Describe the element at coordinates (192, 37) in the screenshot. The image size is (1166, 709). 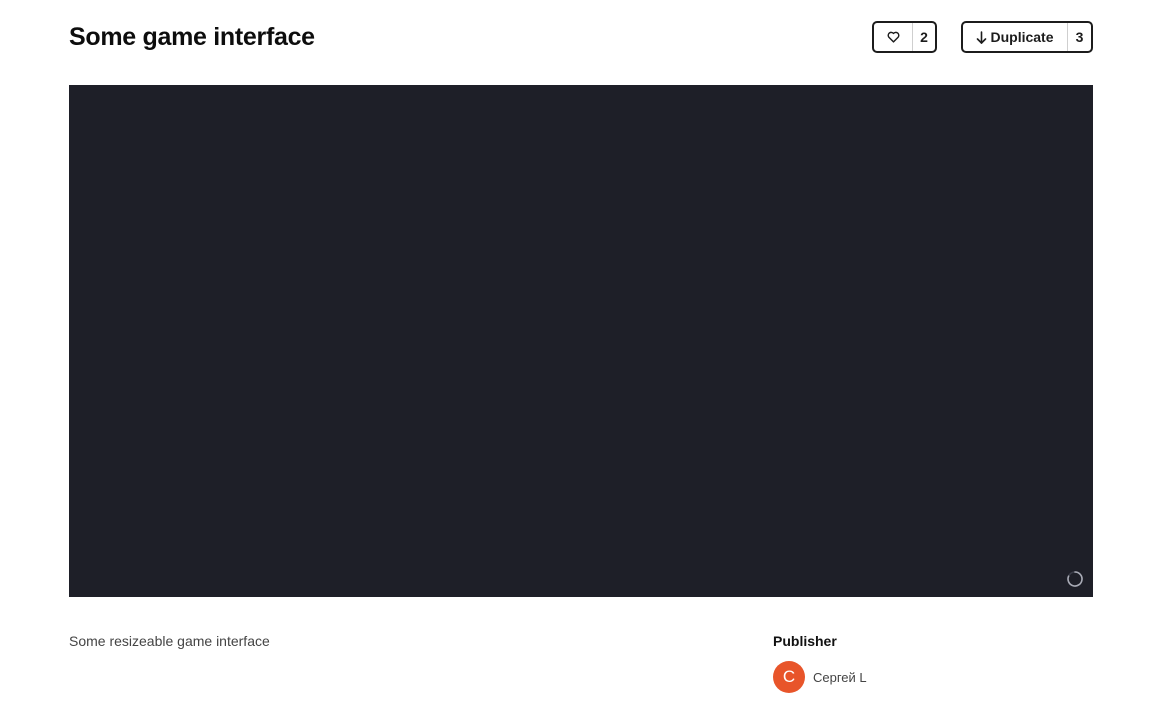
I see `page-title: Some game interface` at that location.